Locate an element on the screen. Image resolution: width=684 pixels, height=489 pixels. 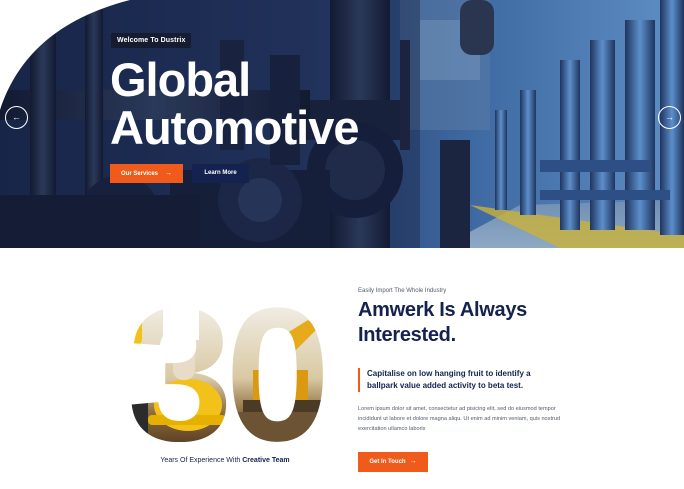
our-services-label: Our Services is located at coordinates (139, 174).